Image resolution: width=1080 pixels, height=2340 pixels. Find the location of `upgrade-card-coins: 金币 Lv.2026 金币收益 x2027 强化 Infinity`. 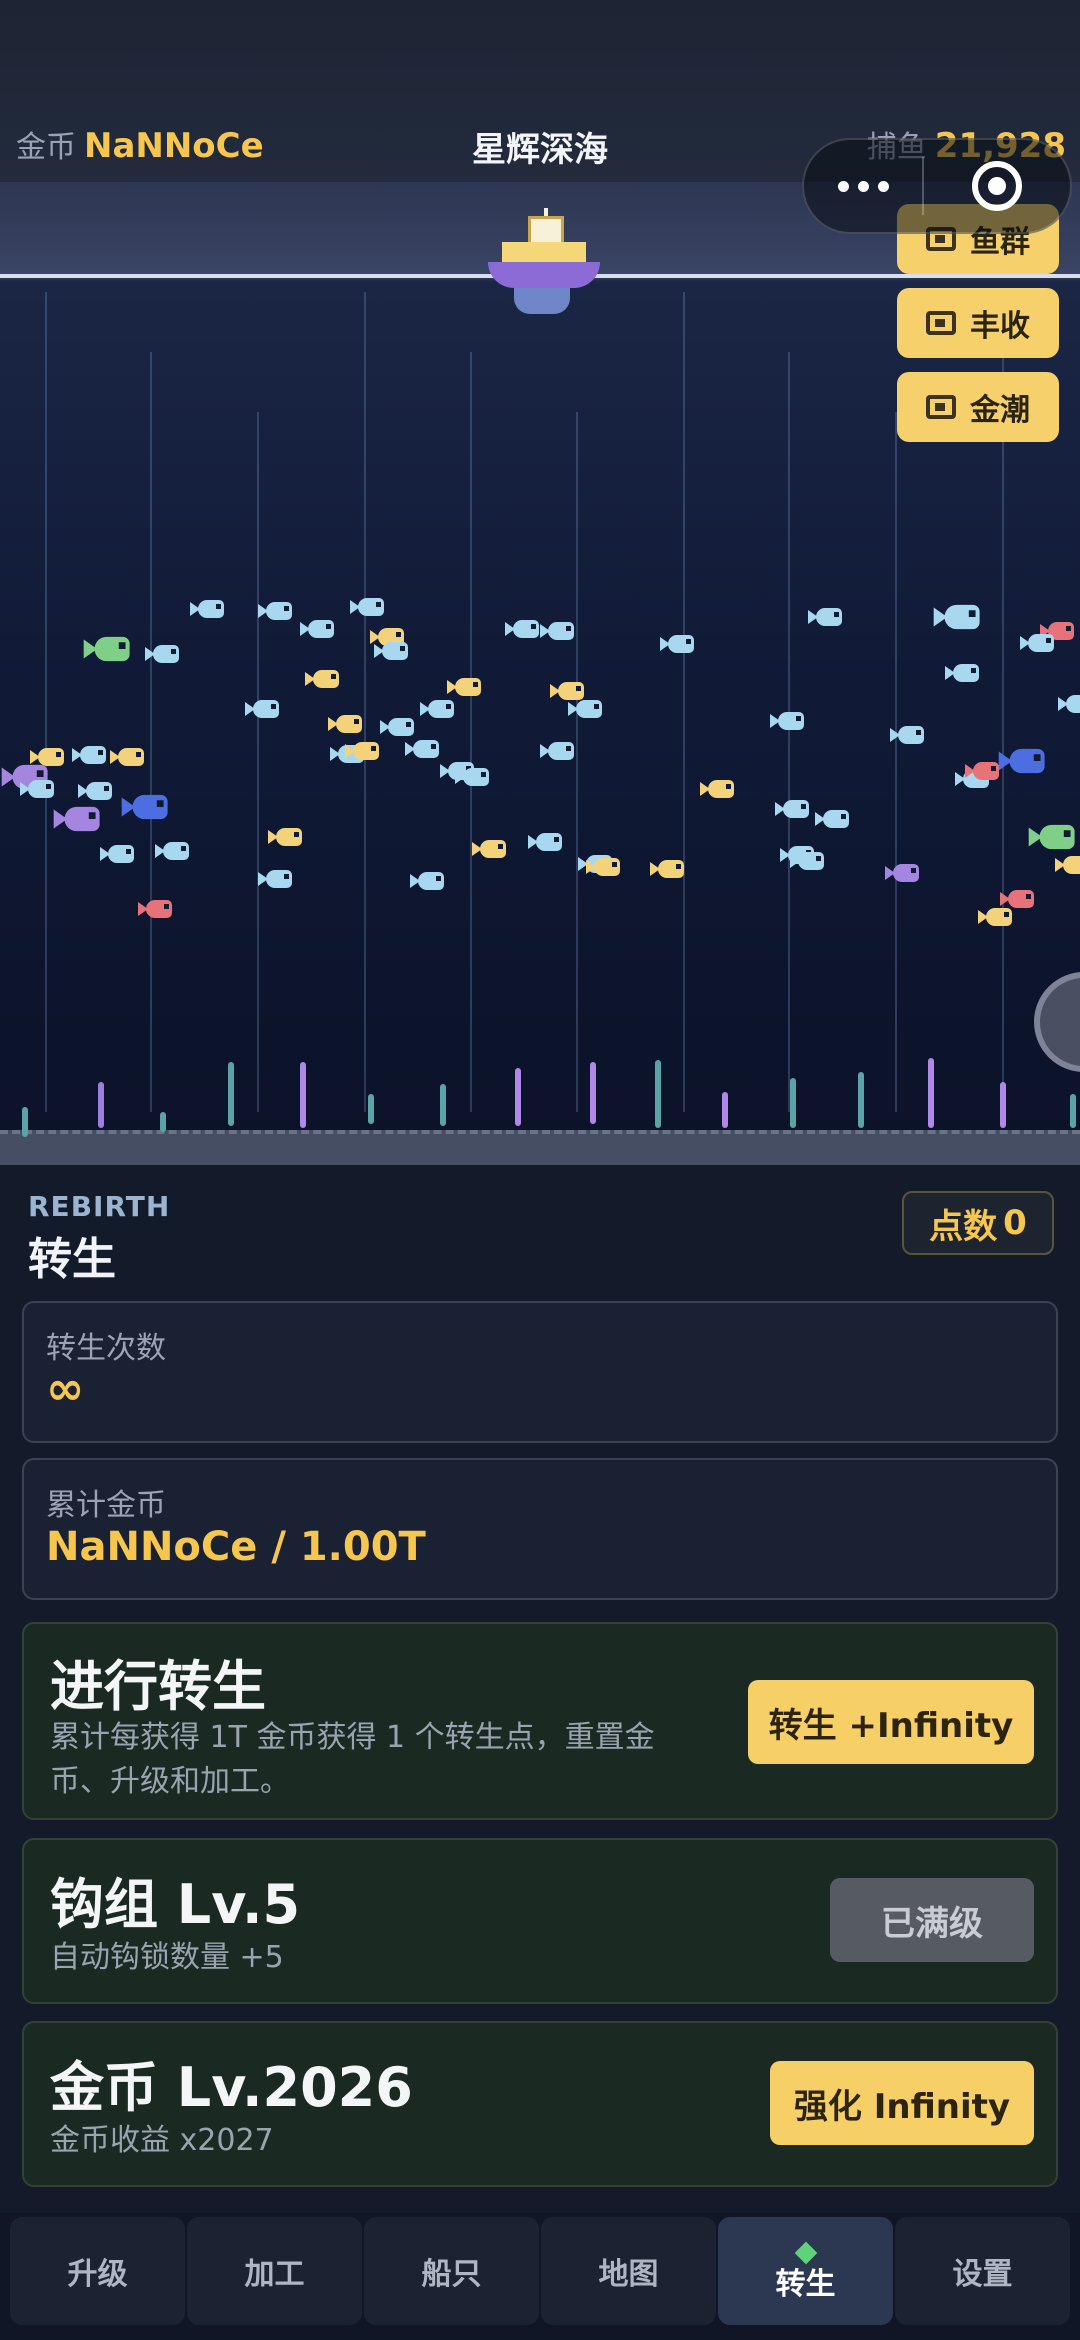

upgrade-card-coins: 金币 Lv.2026 金币收益 x2027 强化 Infinity is located at coordinates (540, 2104).